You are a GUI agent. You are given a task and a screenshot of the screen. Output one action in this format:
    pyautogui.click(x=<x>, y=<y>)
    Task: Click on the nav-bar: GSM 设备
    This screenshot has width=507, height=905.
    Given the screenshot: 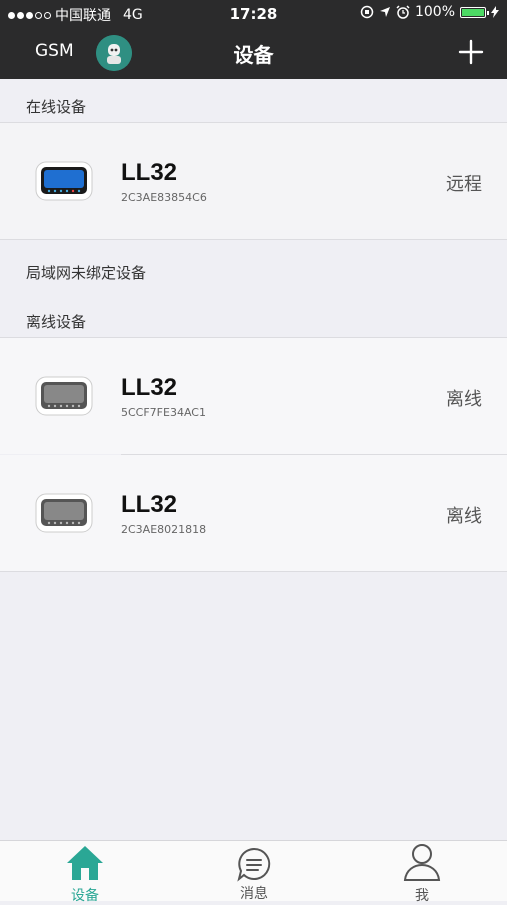 What is the action you would take?
    pyautogui.click(x=253, y=52)
    